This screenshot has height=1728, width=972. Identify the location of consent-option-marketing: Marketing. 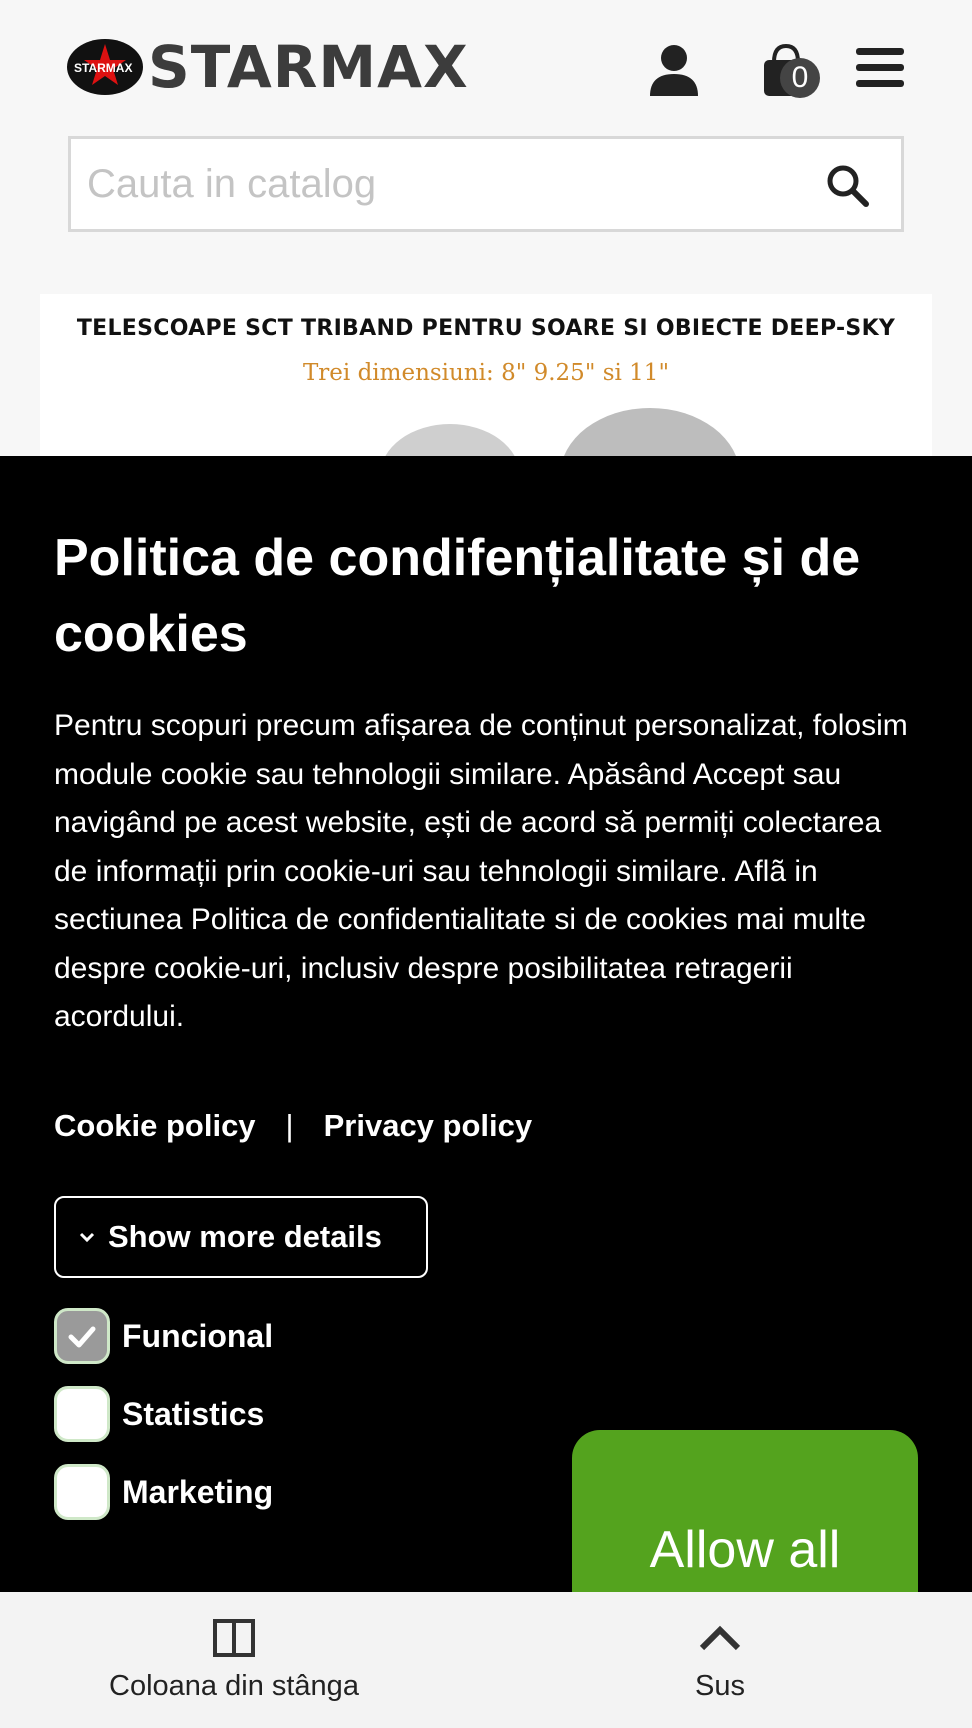
(163, 1492).